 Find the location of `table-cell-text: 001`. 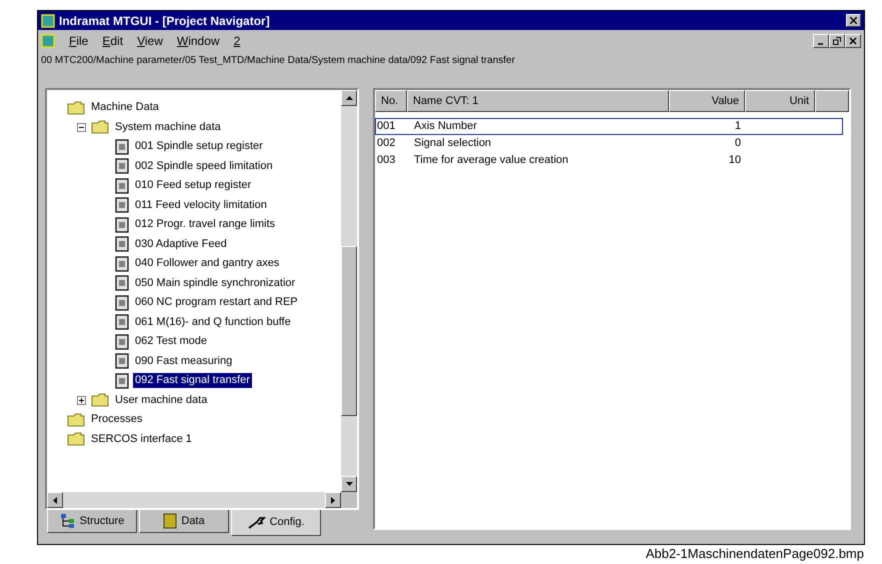

table-cell-text: 001 is located at coordinates (386, 126).